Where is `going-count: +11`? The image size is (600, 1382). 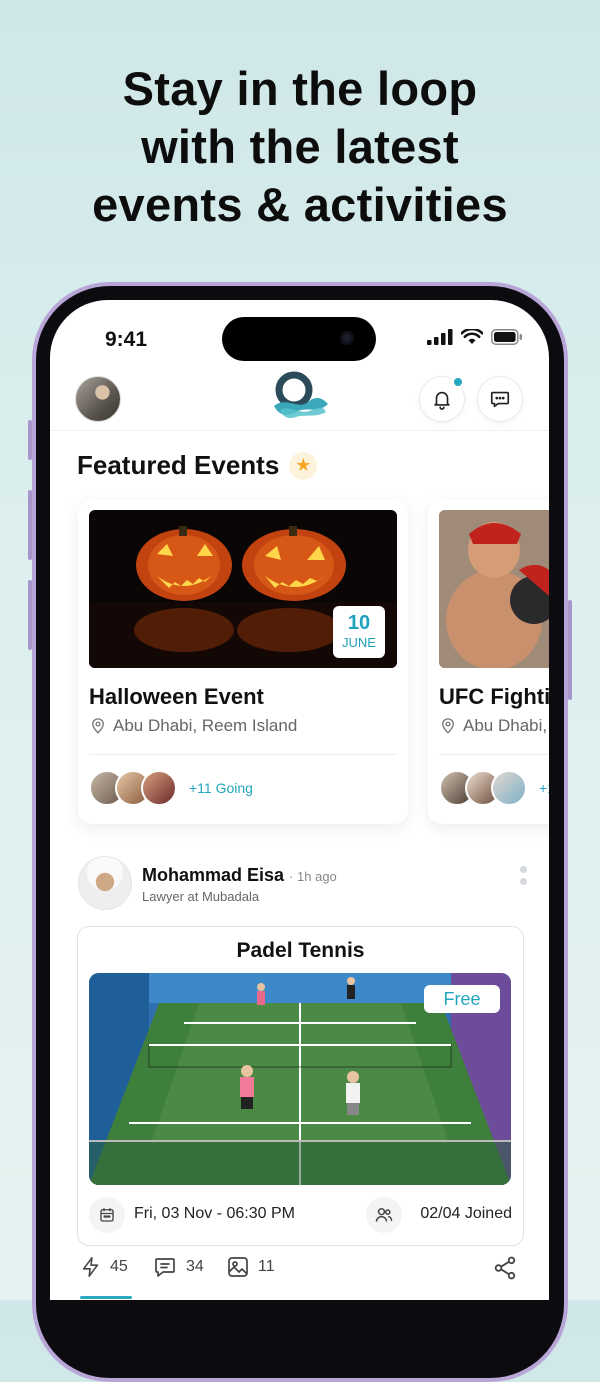 going-count: +11 is located at coordinates (544, 788).